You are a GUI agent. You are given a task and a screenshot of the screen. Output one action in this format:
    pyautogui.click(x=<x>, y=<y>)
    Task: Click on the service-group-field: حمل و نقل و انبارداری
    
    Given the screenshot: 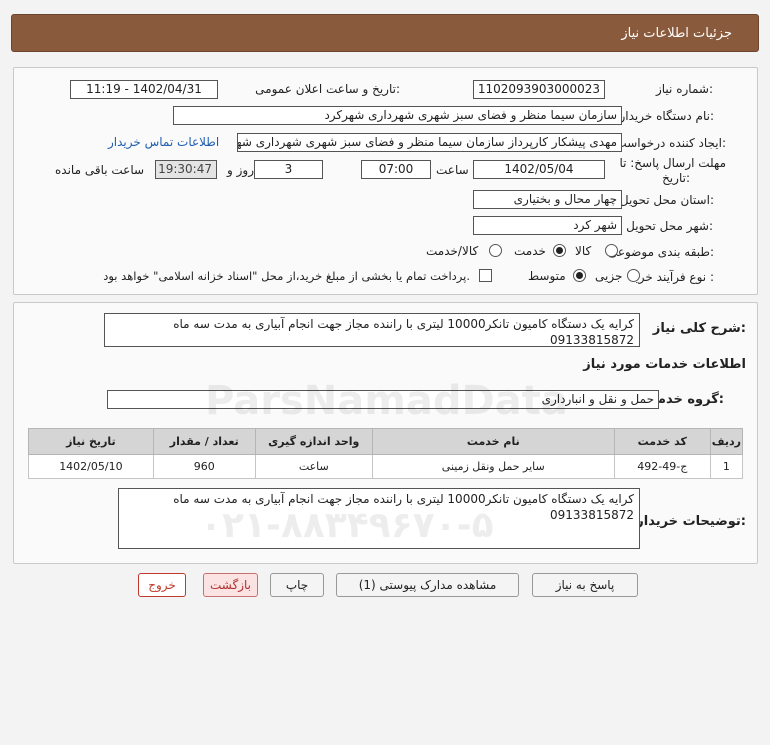 What is the action you would take?
    pyautogui.click(x=383, y=399)
    